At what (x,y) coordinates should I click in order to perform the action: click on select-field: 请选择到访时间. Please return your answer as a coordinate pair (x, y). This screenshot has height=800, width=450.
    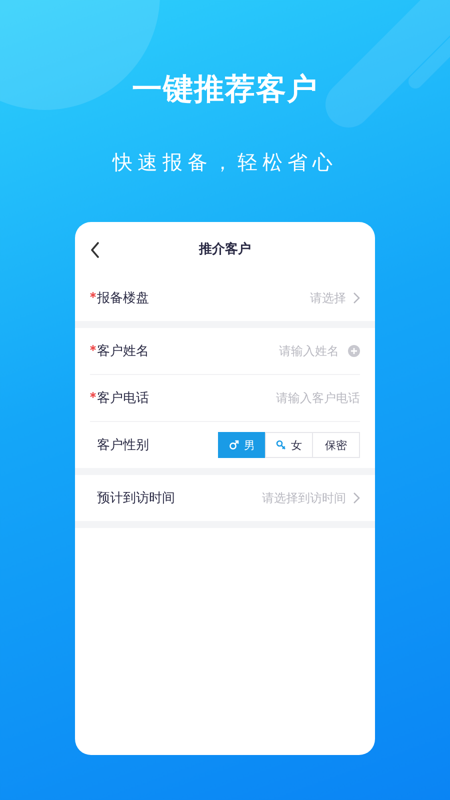
    Looking at the image, I should click on (311, 498).